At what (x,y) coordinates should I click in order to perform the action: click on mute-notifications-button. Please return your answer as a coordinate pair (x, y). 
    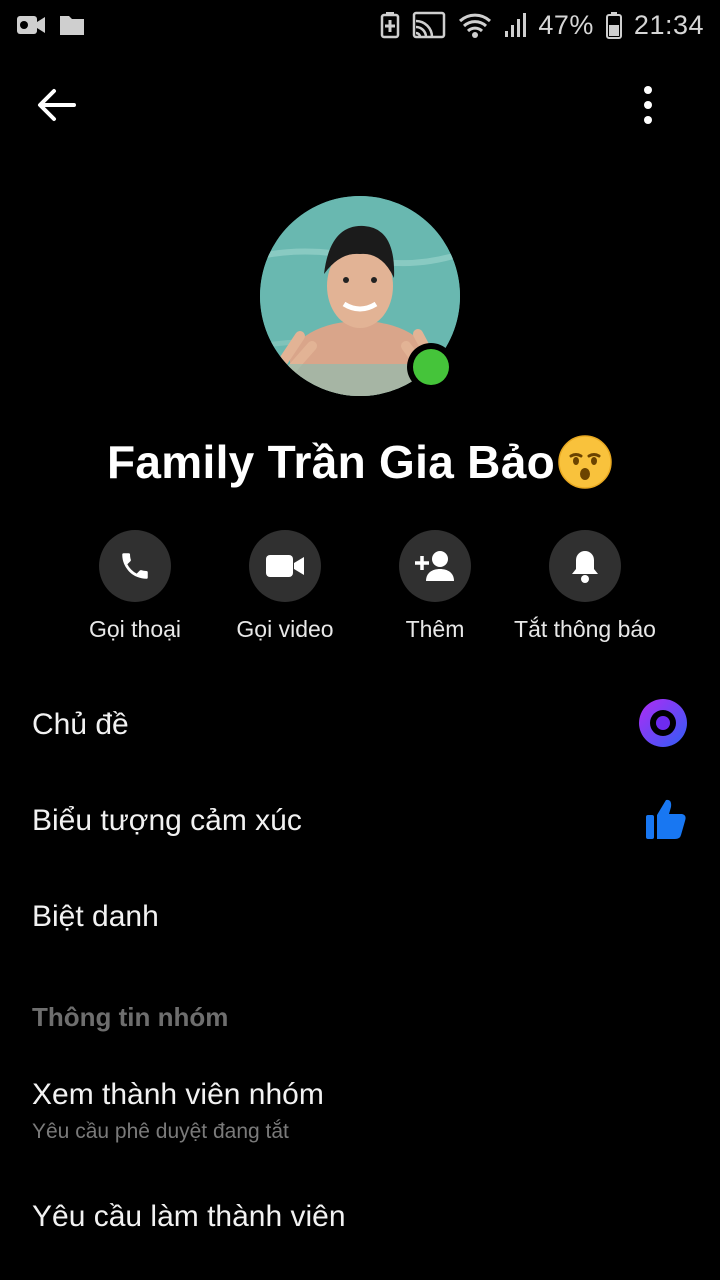
    Looking at the image, I should click on (585, 566).